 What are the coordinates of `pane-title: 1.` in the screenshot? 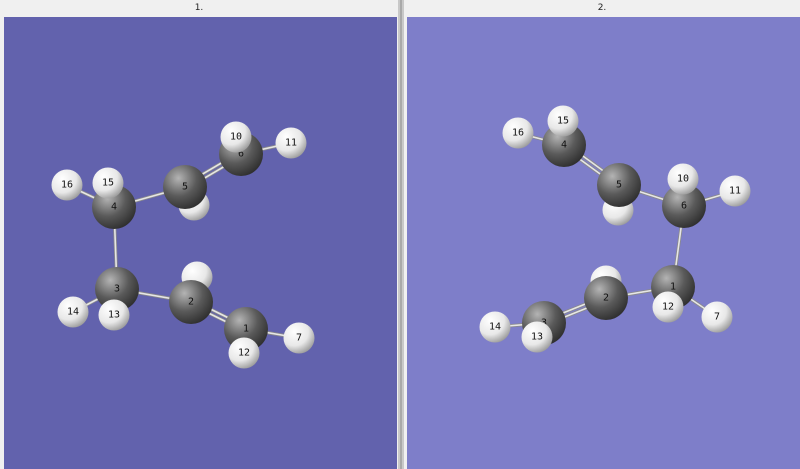 It's located at (199, 8).